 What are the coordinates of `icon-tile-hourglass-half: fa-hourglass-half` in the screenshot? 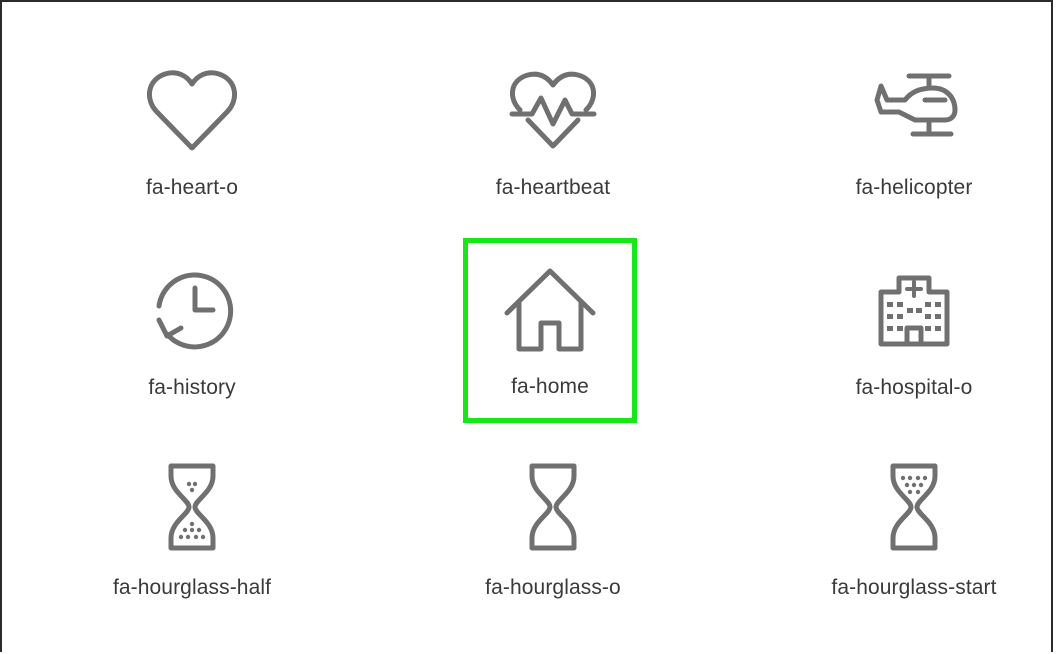 It's located at (192, 547).